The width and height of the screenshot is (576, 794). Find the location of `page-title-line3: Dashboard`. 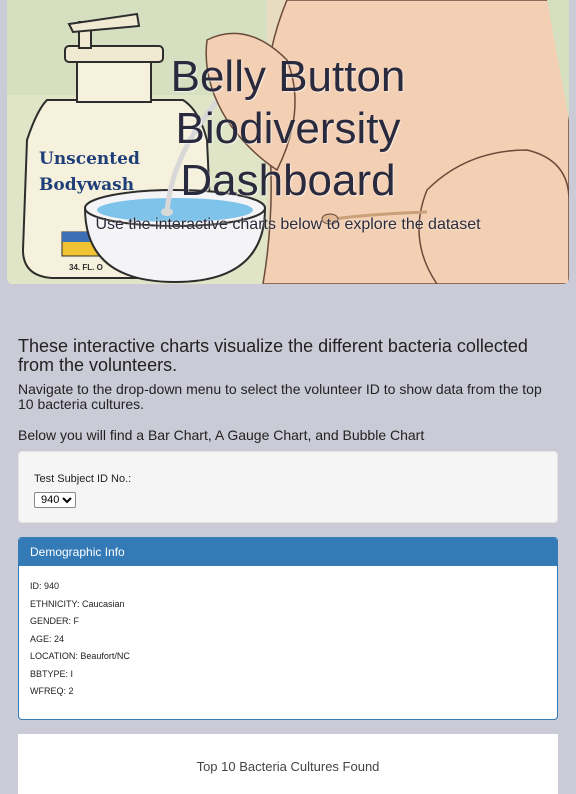

page-title-line3: Dashboard is located at coordinates (288, 180).